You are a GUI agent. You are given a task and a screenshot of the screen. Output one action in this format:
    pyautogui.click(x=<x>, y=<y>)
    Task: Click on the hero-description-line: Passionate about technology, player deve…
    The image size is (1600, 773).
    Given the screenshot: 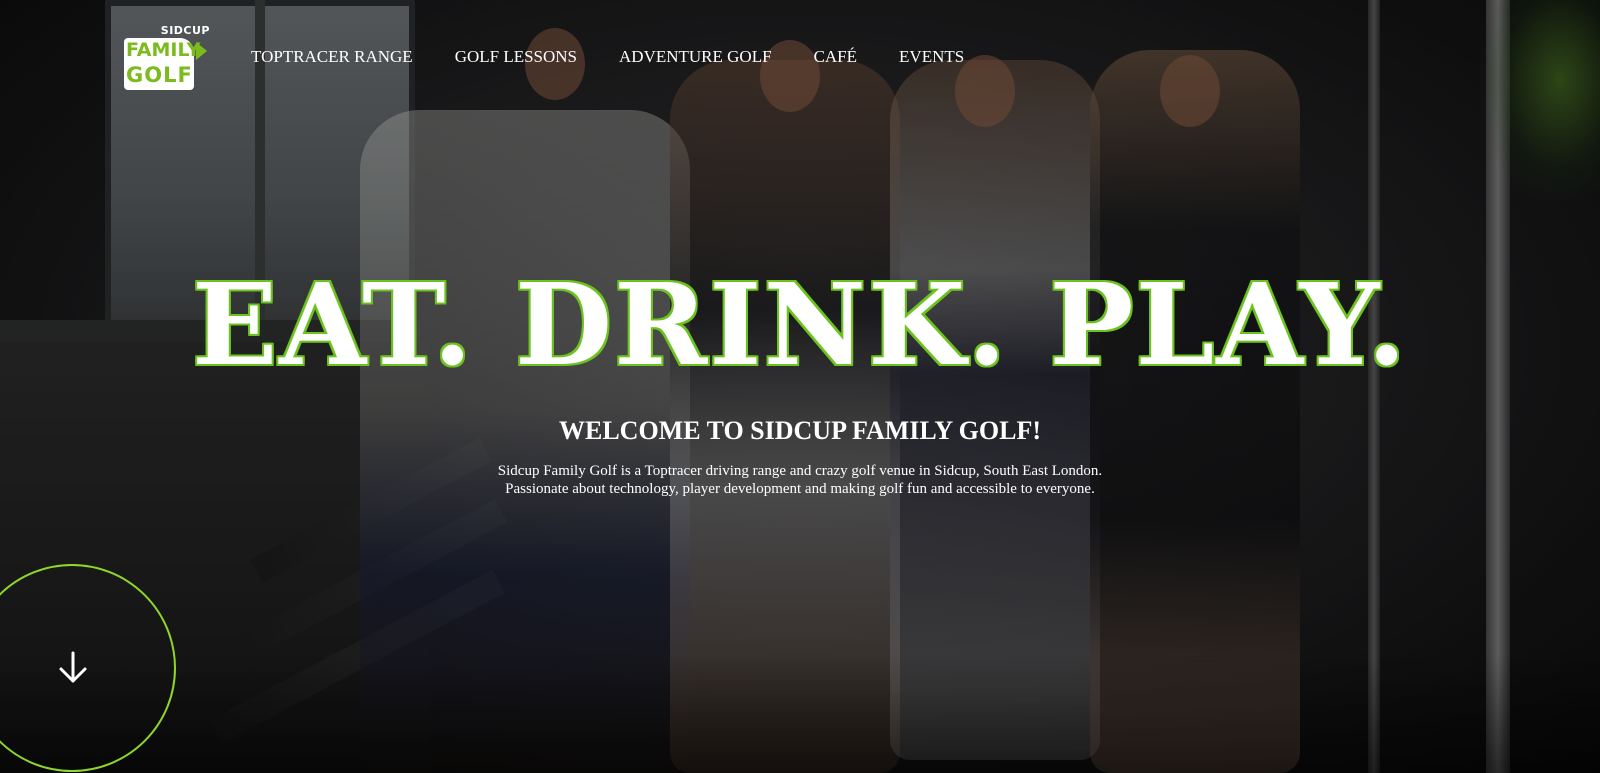 What is the action you would take?
    pyautogui.click(x=800, y=489)
    